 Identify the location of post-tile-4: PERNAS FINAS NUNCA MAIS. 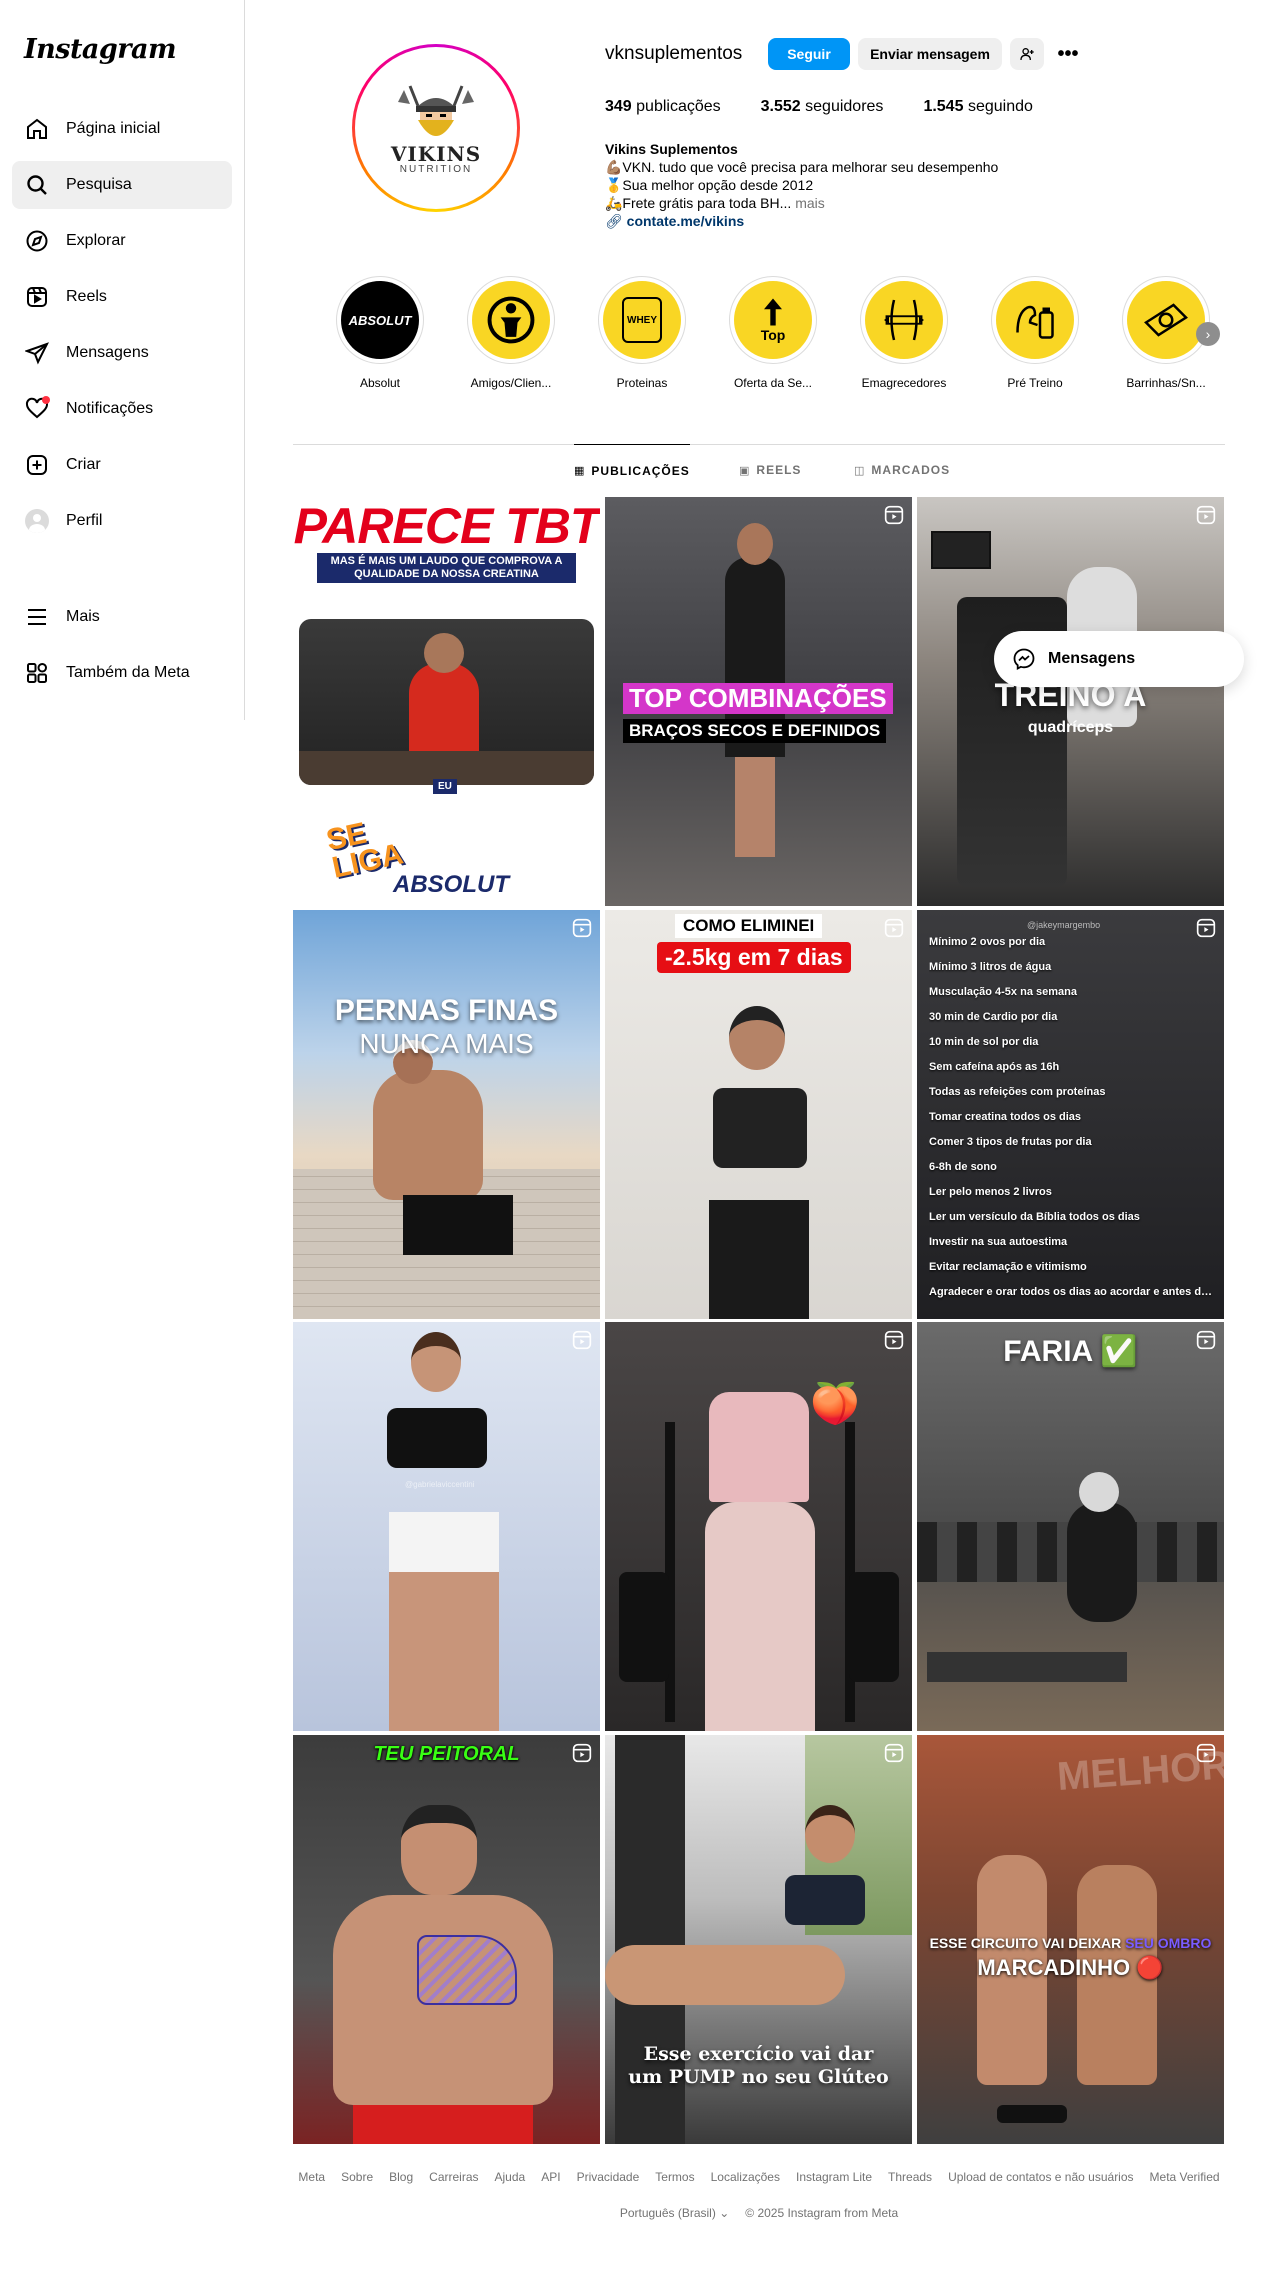
(446, 1114).